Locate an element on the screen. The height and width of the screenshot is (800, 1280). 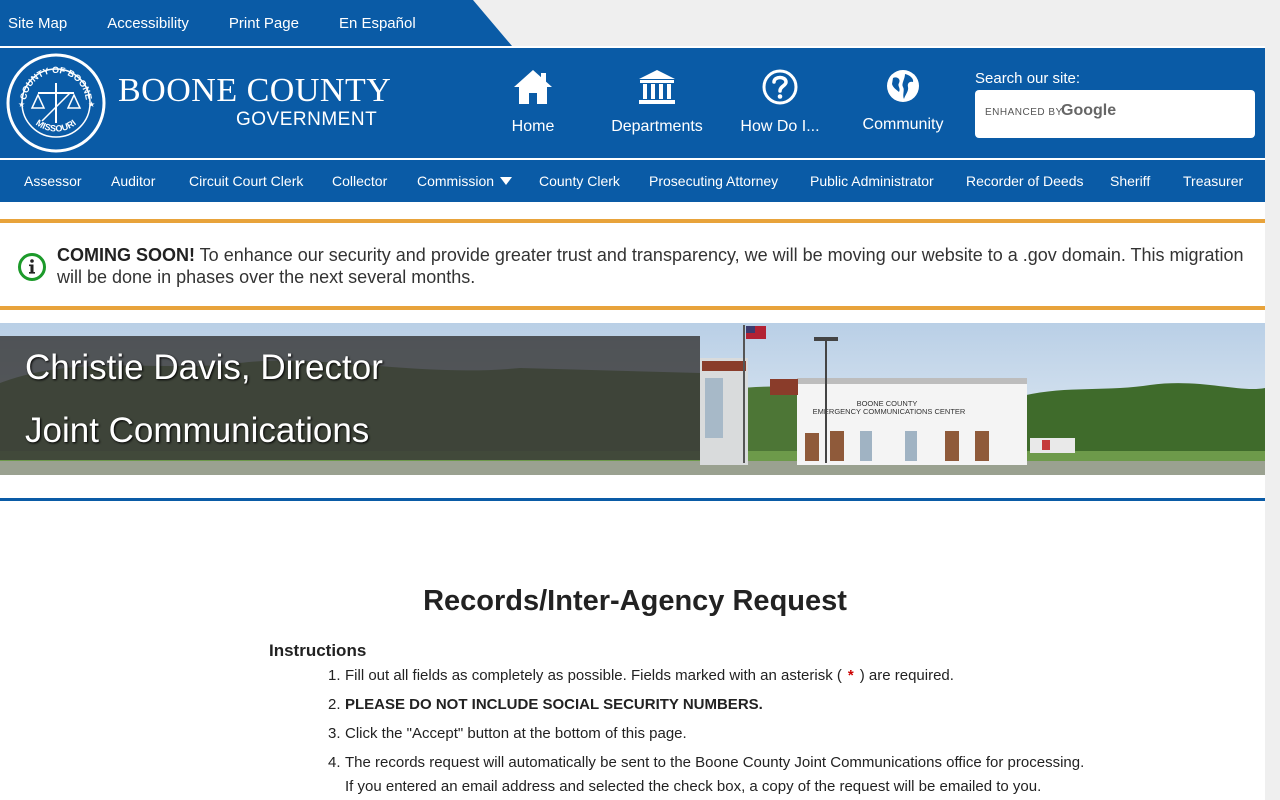
nav-home-label: Home is located at coordinates (533, 126).